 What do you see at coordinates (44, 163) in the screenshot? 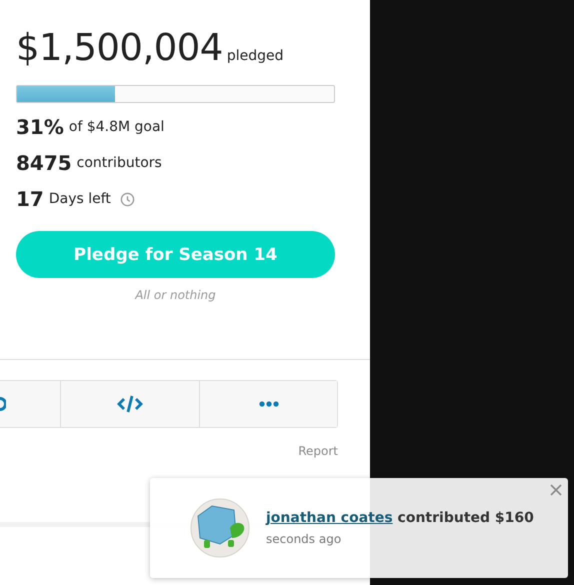
I see `stat-value: 8475` at bounding box center [44, 163].